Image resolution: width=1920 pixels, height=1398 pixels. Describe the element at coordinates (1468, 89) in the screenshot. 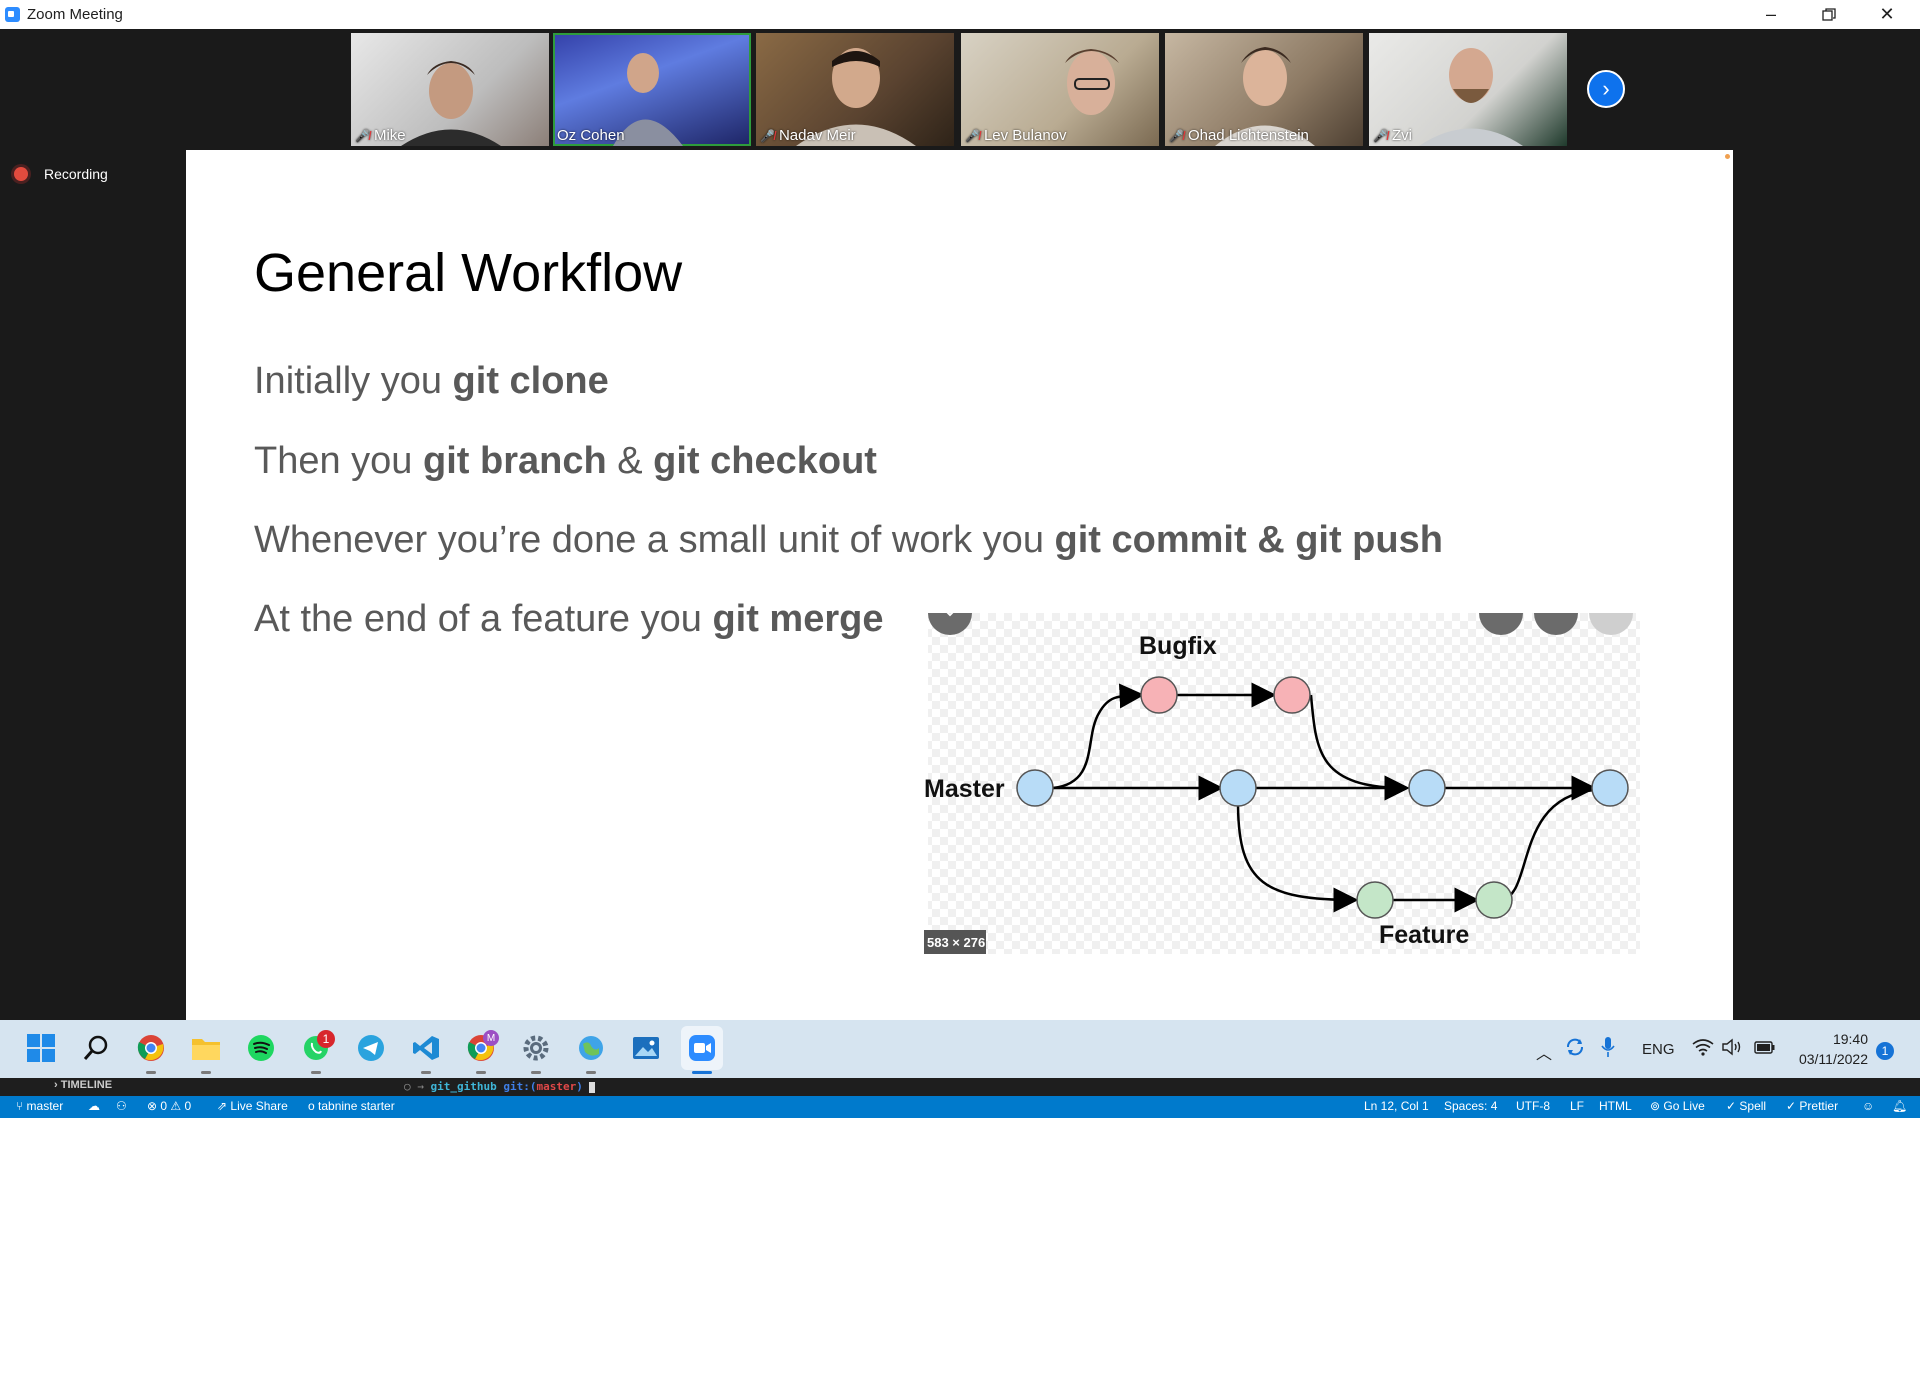

I see `participant-video-tile: 🎤̸ Zvi` at that location.